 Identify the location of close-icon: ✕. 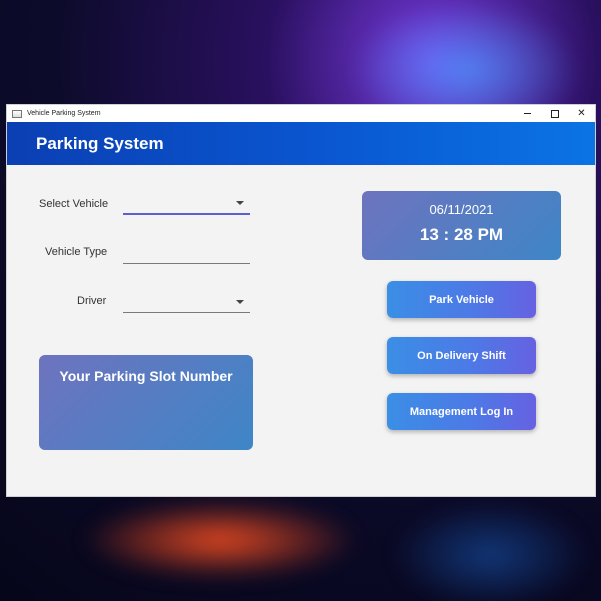
(581, 113).